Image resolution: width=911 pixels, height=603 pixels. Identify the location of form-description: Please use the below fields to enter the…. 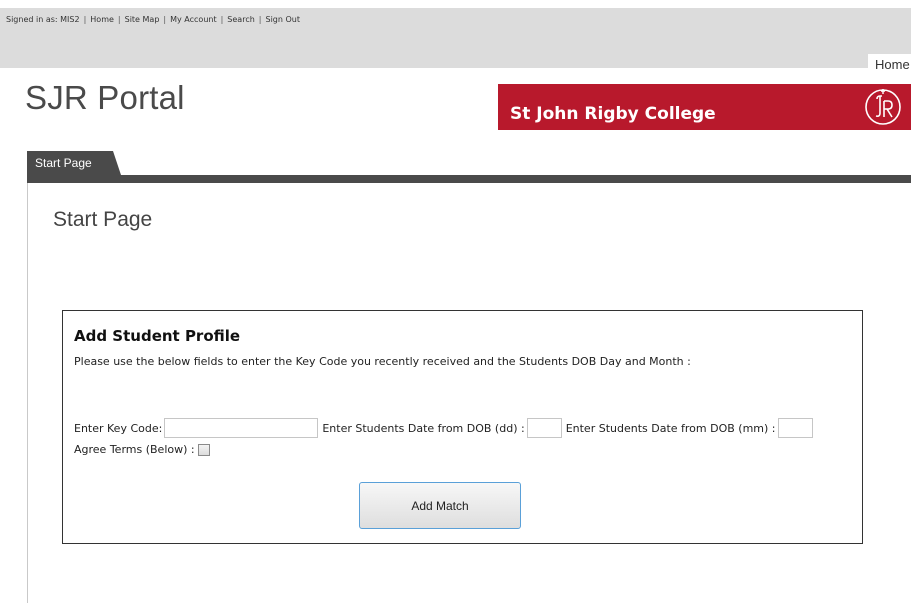
(382, 361).